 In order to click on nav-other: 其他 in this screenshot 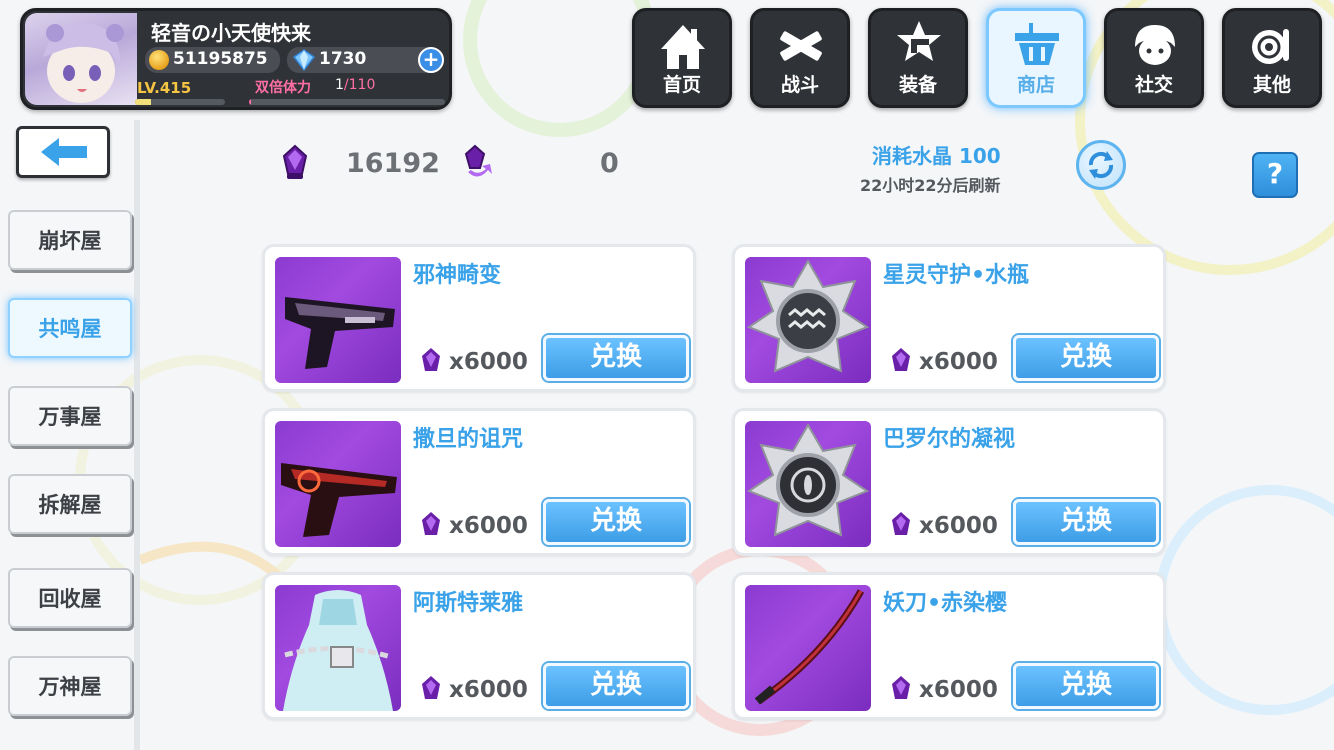, I will do `click(1272, 58)`.